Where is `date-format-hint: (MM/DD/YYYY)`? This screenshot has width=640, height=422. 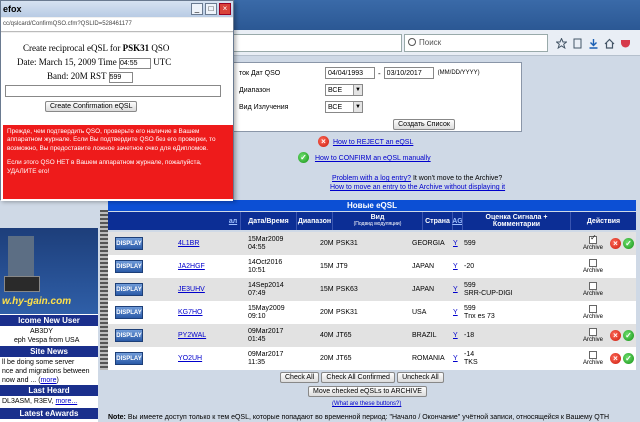
date-format-hint: (MM/DD/YYYY) is located at coordinates (458, 73).